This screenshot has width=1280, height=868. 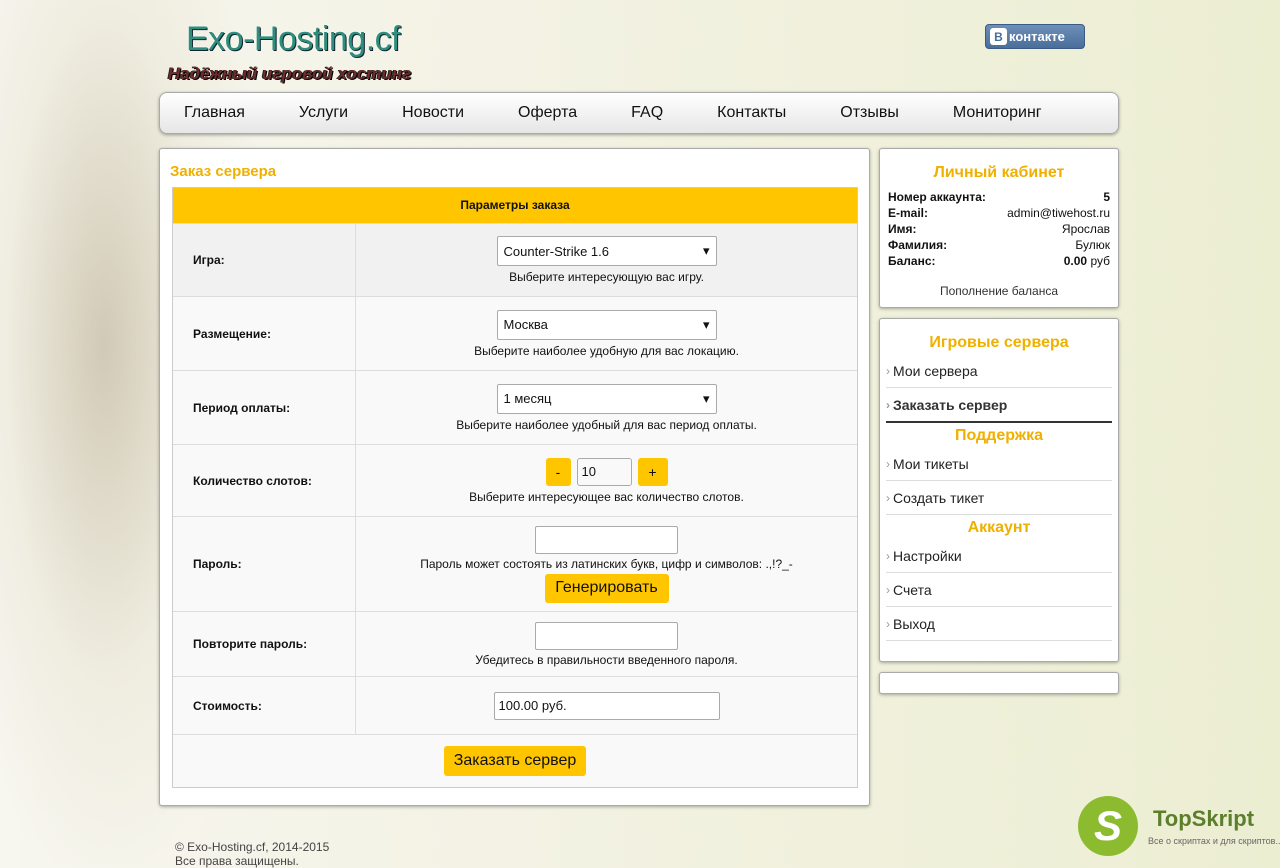 I want to click on topskript-logo-icon: S, so click(x=1108, y=826).